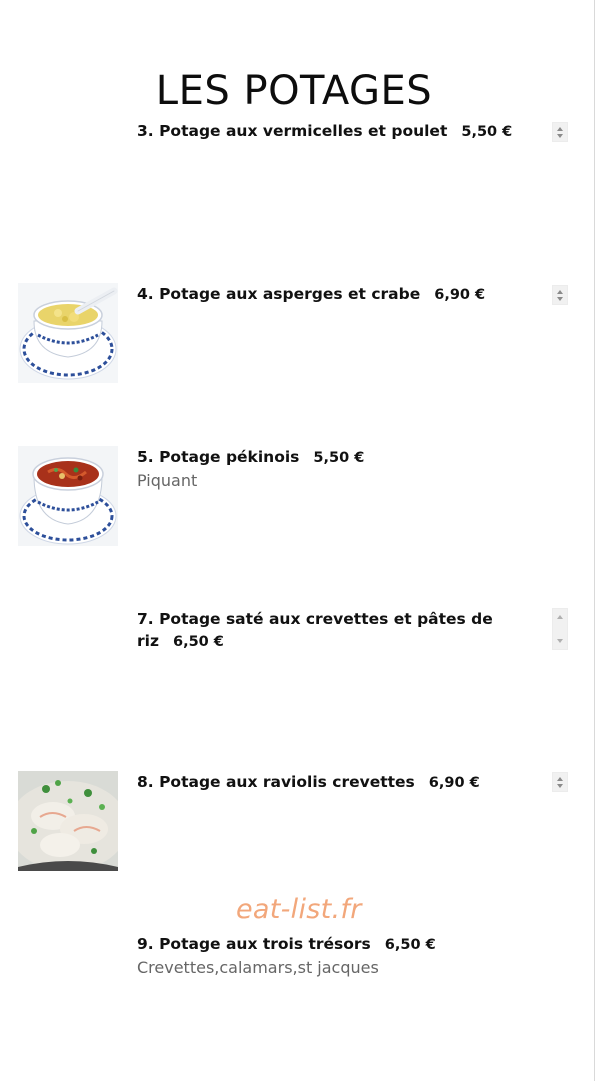 This screenshot has height=1081, width=604. Describe the element at coordinates (292, 131) in the screenshot. I see `menu-item-name: 3. Potage aux vermicelles et poulet` at that location.